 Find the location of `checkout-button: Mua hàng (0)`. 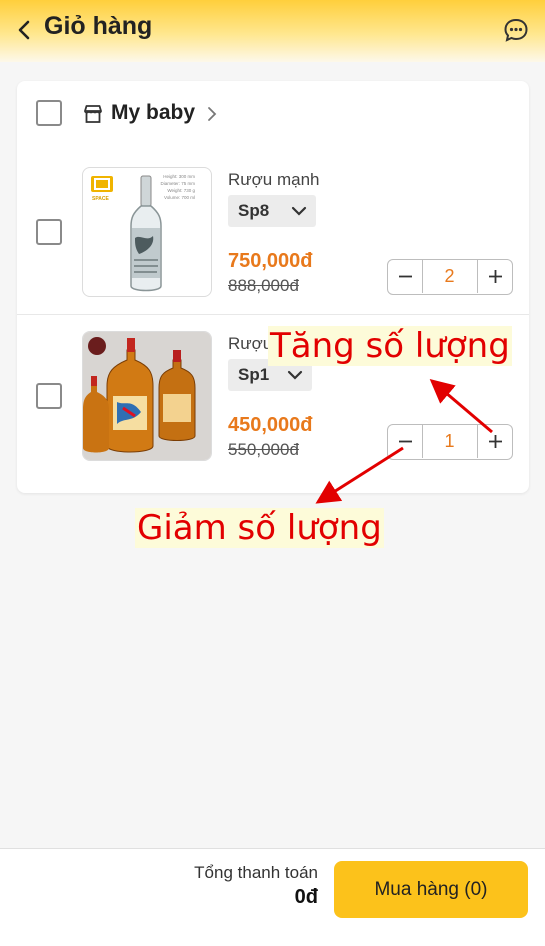

checkout-button: Mua hàng (0) is located at coordinates (431, 889).